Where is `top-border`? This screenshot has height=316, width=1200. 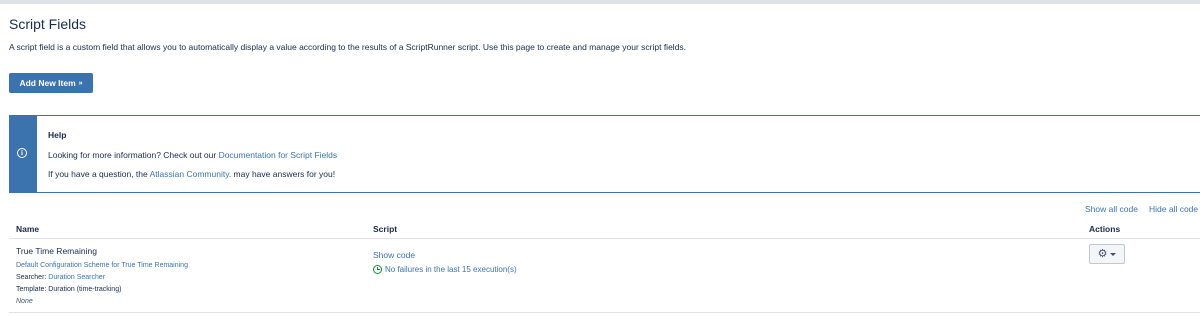
top-border is located at coordinates (600, 2).